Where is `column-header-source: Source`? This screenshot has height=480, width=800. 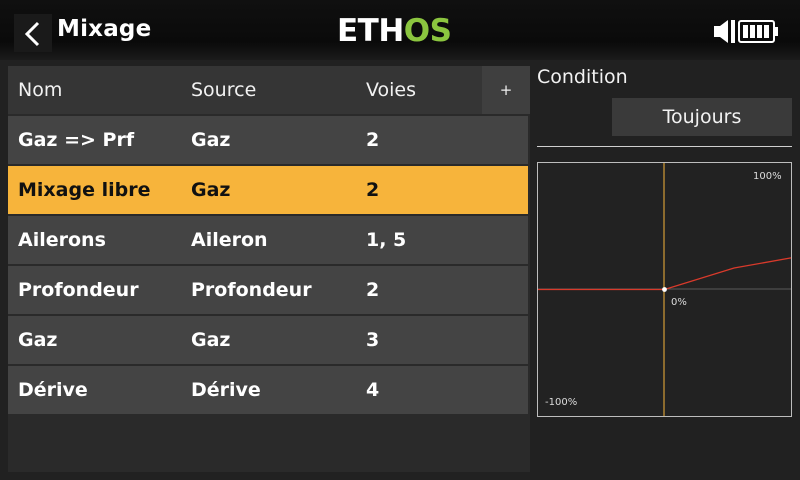
column-header-source: Source is located at coordinates (224, 90).